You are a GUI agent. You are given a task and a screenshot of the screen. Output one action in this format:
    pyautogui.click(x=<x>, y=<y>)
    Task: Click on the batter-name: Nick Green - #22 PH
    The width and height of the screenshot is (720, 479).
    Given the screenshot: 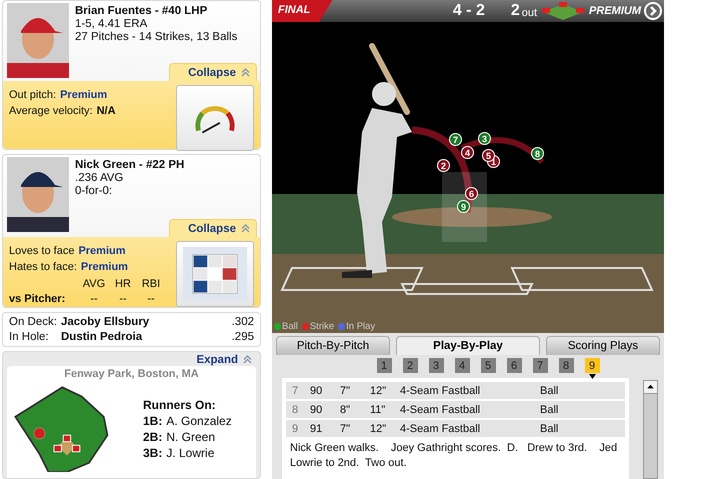 What is the action you would take?
    pyautogui.click(x=129, y=165)
    